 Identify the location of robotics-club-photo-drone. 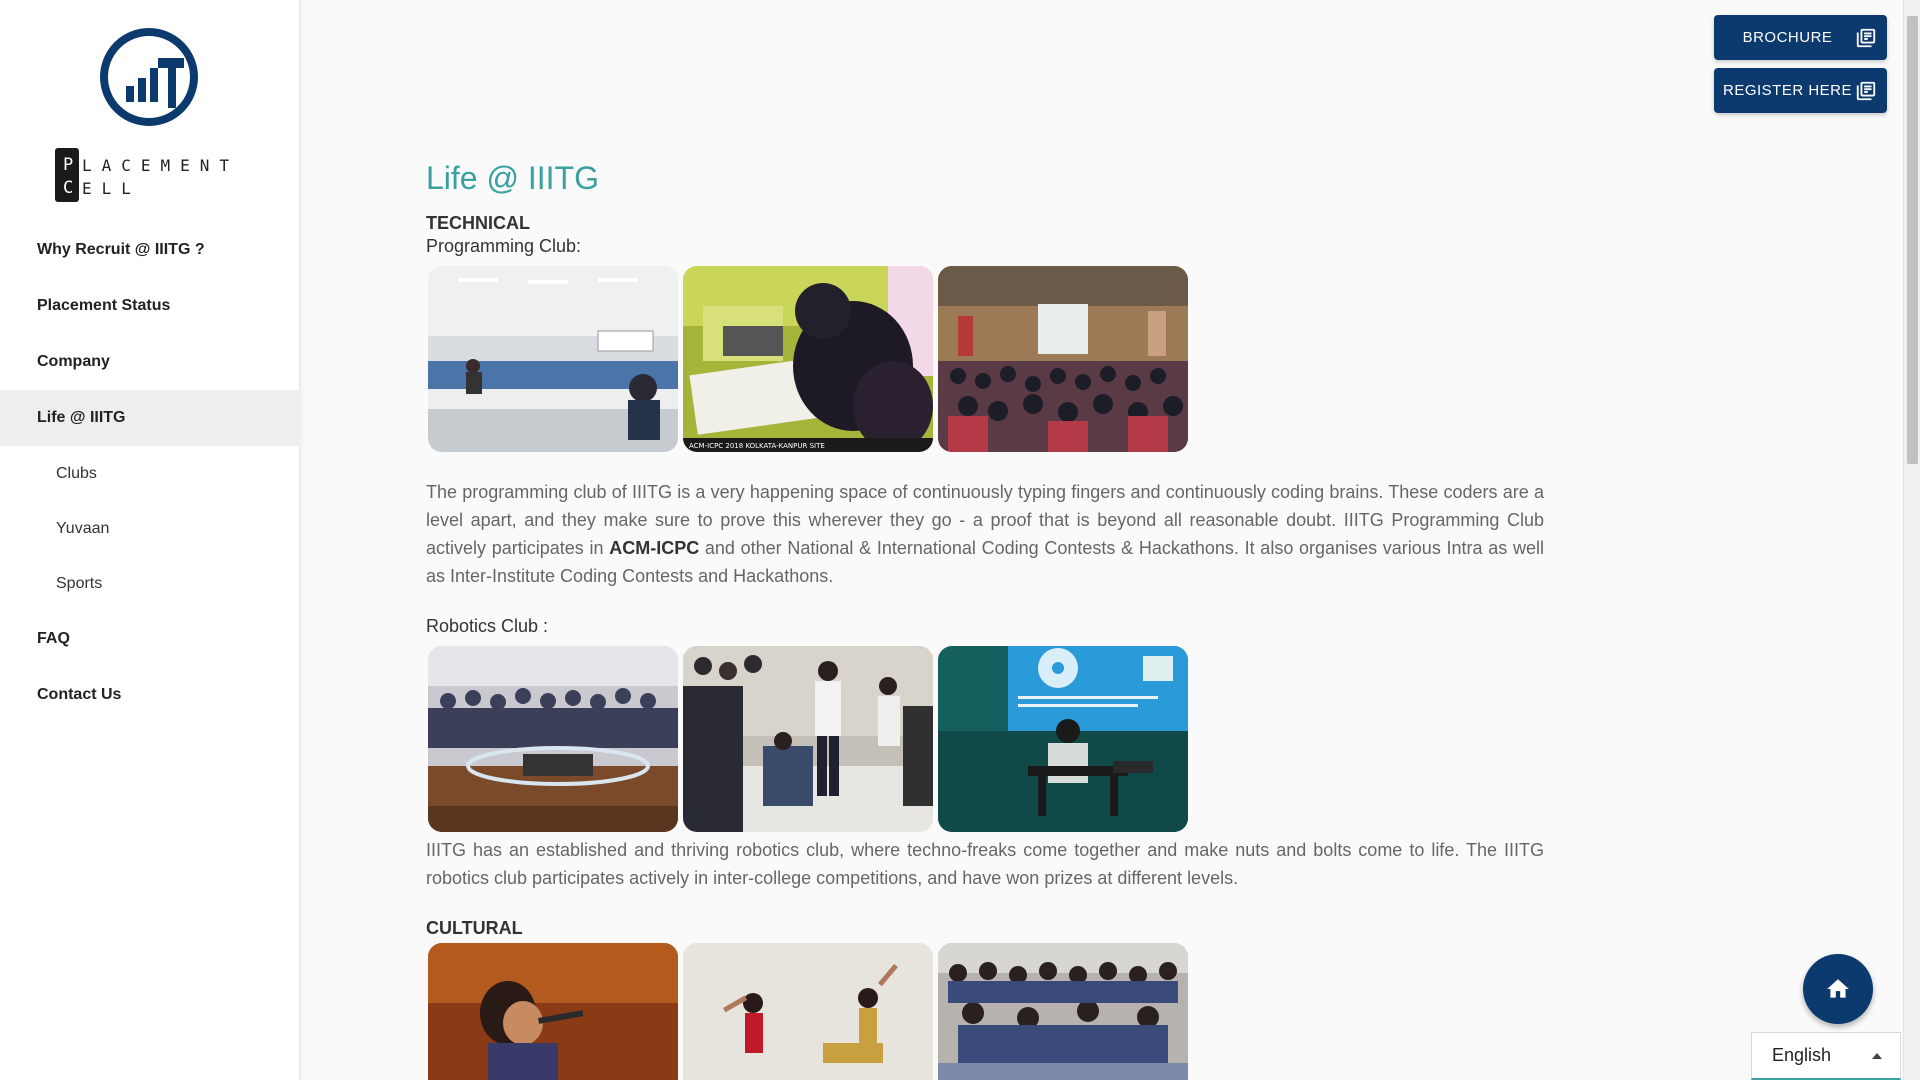
(553, 739).